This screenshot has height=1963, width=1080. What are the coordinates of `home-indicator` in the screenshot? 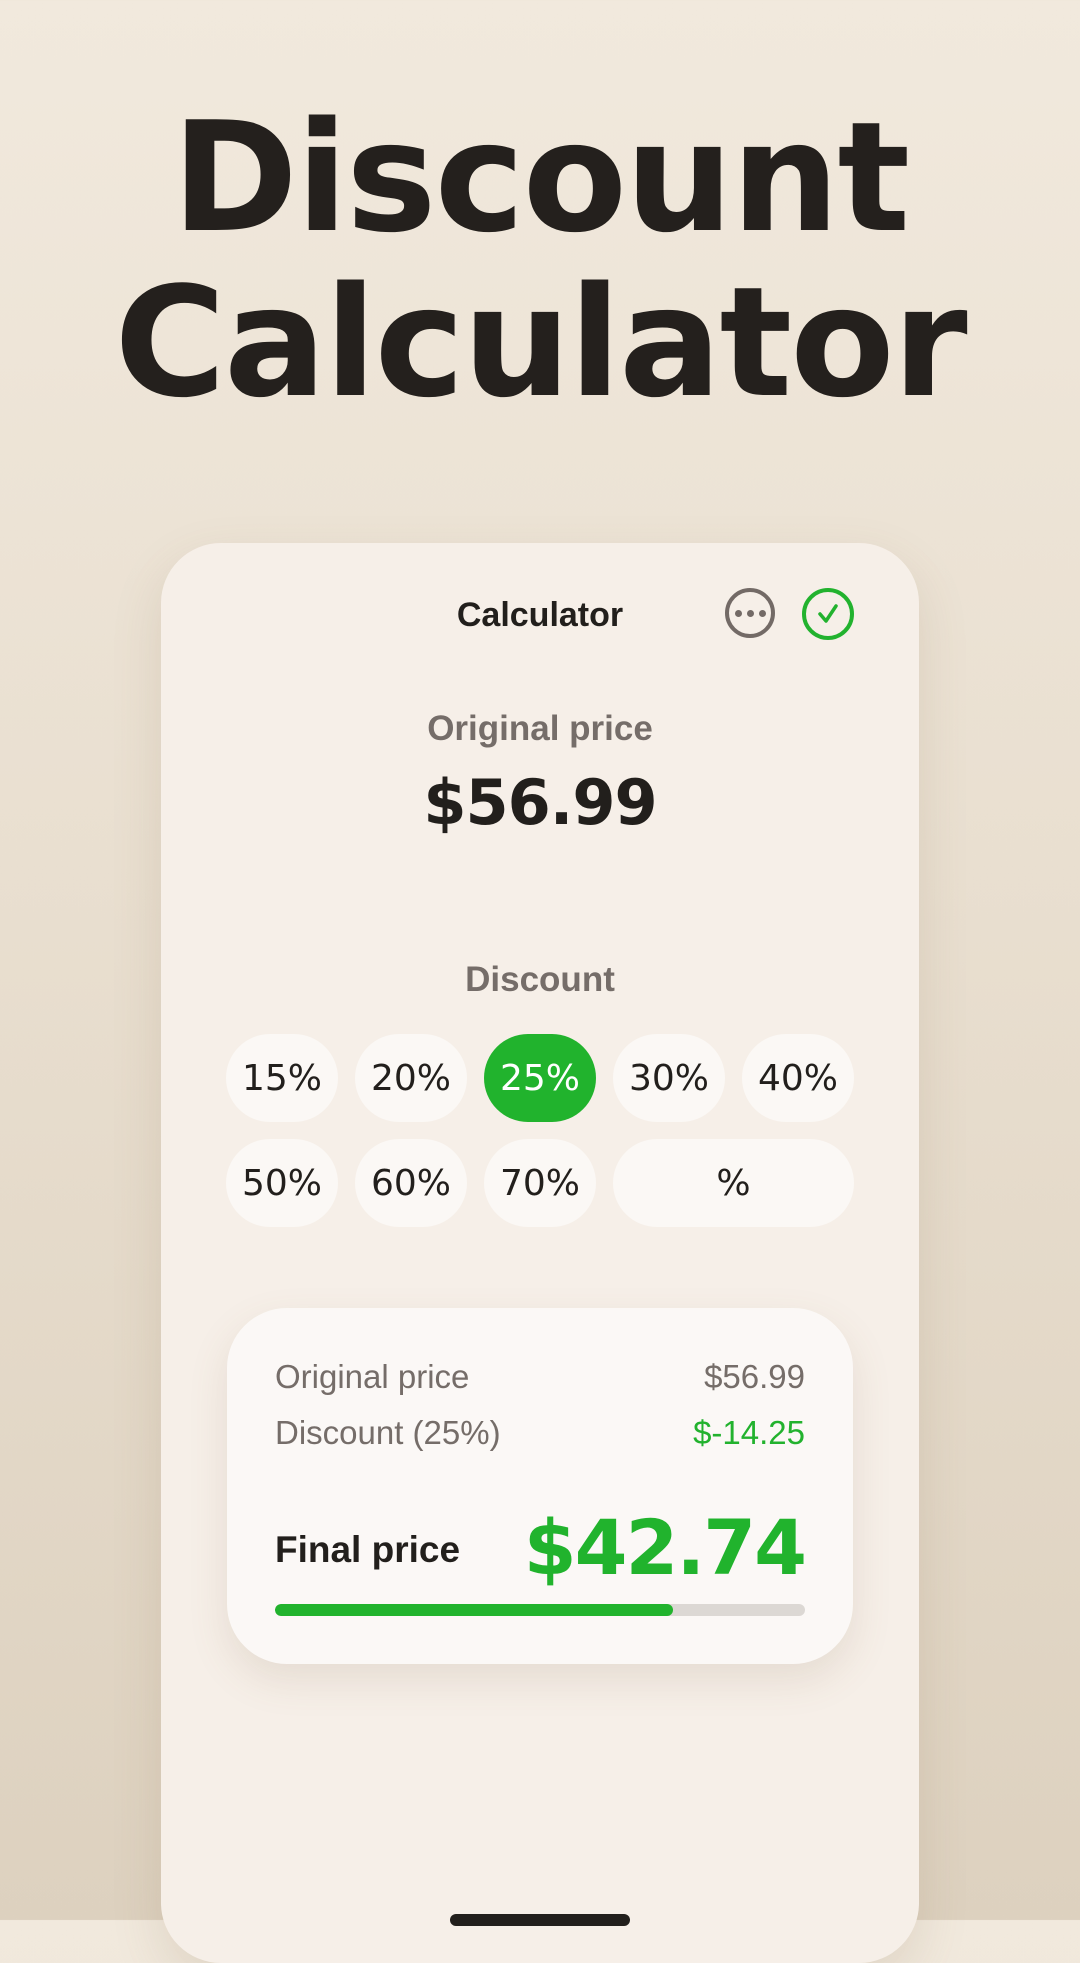 It's located at (540, 1920).